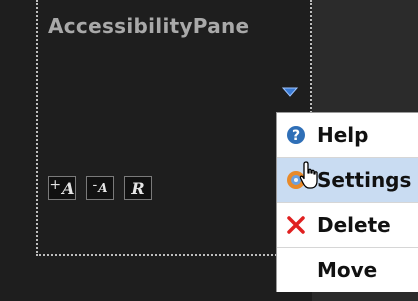 This screenshot has height=301, width=418. What do you see at coordinates (55, 185) in the screenshot?
I see `increase-font-prefix: +` at bounding box center [55, 185].